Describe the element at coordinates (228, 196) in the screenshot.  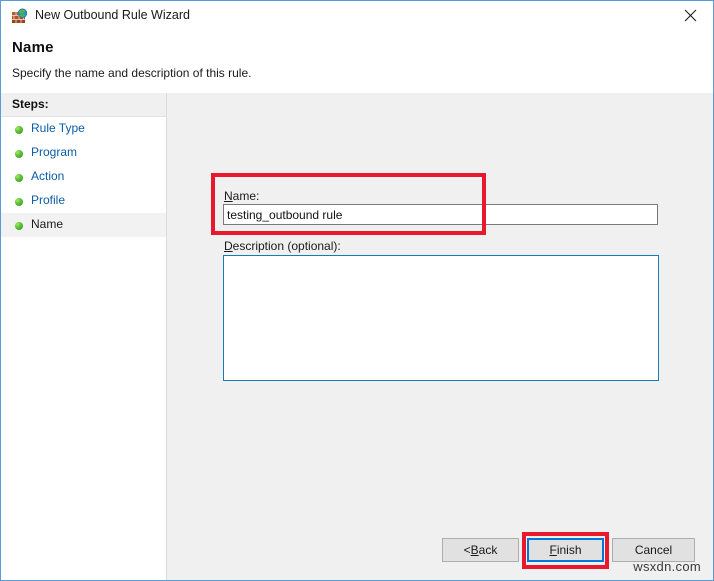
I see `name-label-accel: N` at that location.